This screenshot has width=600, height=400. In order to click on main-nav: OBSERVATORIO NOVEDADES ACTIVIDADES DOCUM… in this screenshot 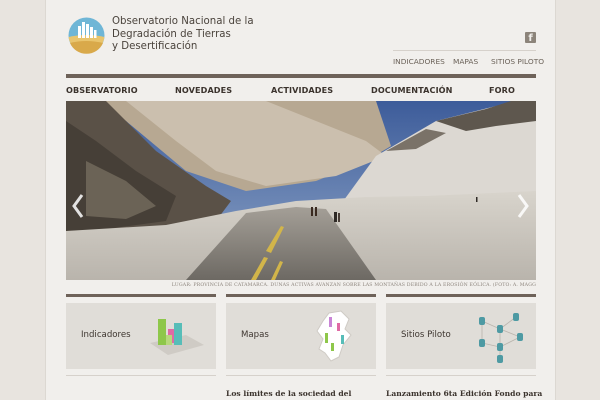, I will do `click(301, 91)`.